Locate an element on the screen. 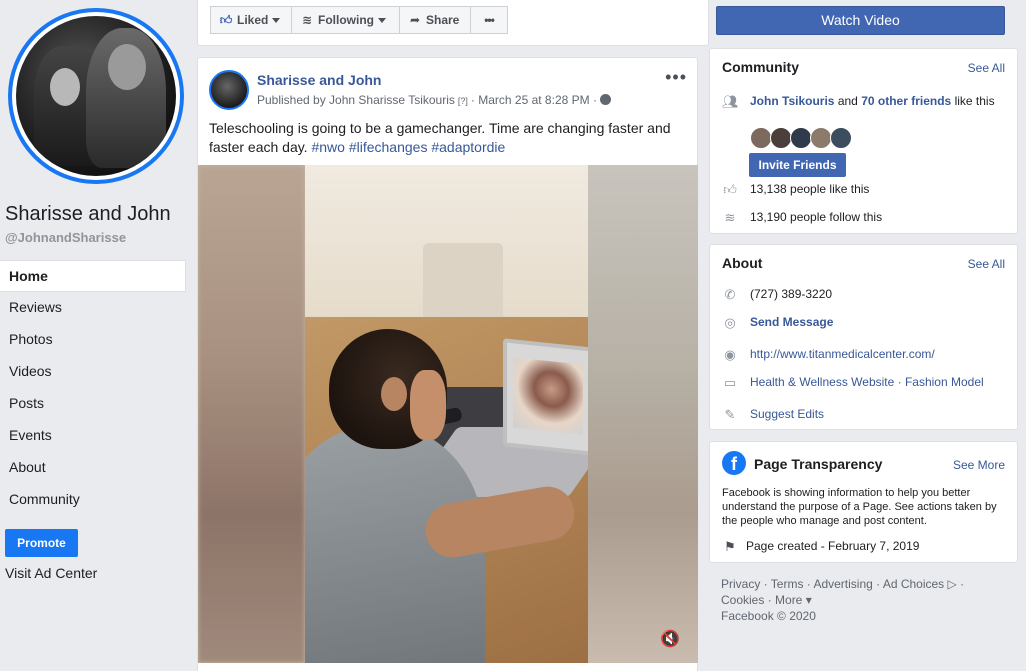 The height and width of the screenshot is (671, 1026). mute-icon: 🔇 is located at coordinates (670, 639).